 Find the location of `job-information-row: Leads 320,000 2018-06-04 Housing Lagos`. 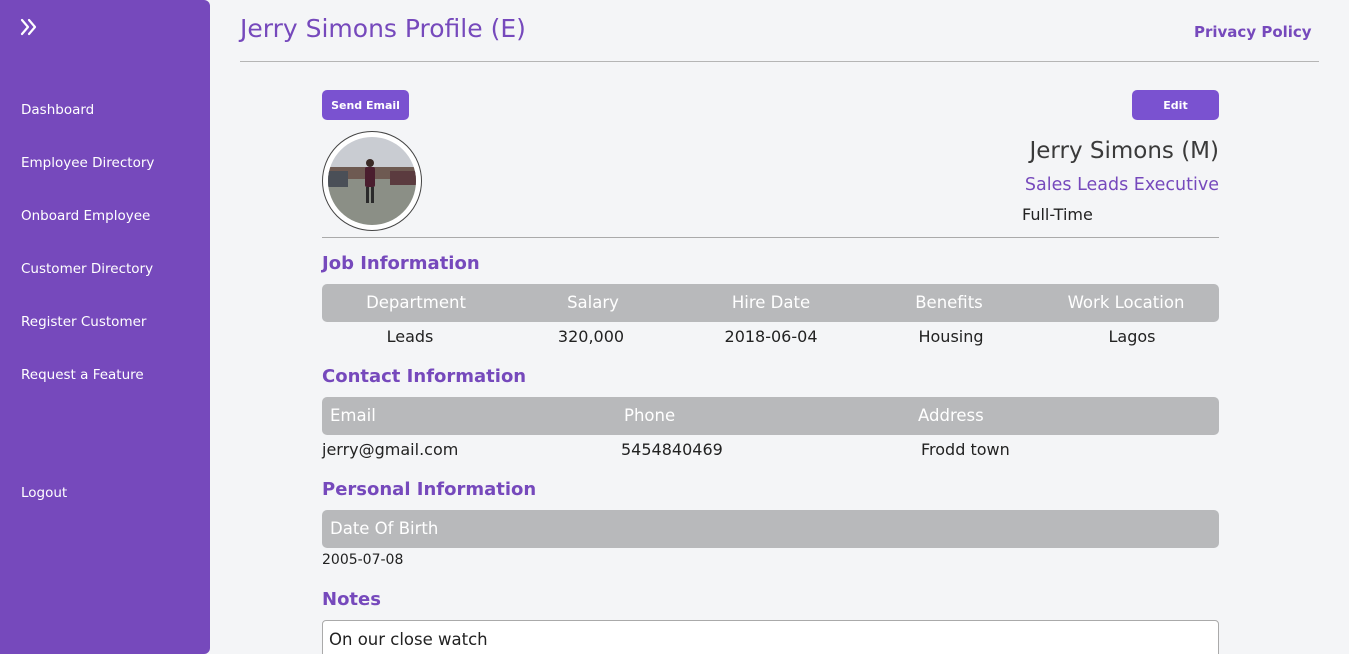

job-information-row: Leads 320,000 2018-06-04 Housing Lagos is located at coordinates (770, 337).